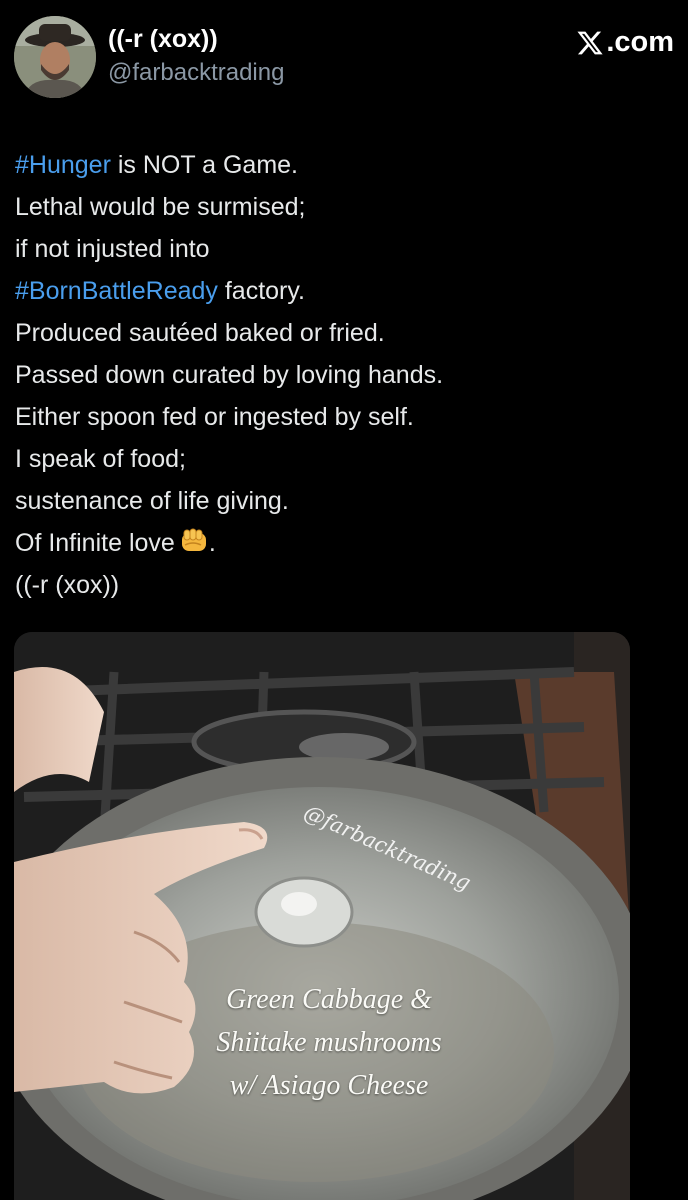 Image resolution: width=688 pixels, height=1200 pixels. Describe the element at coordinates (329, 999) in the screenshot. I see `caption-line-1: Green Cabbage &` at that location.